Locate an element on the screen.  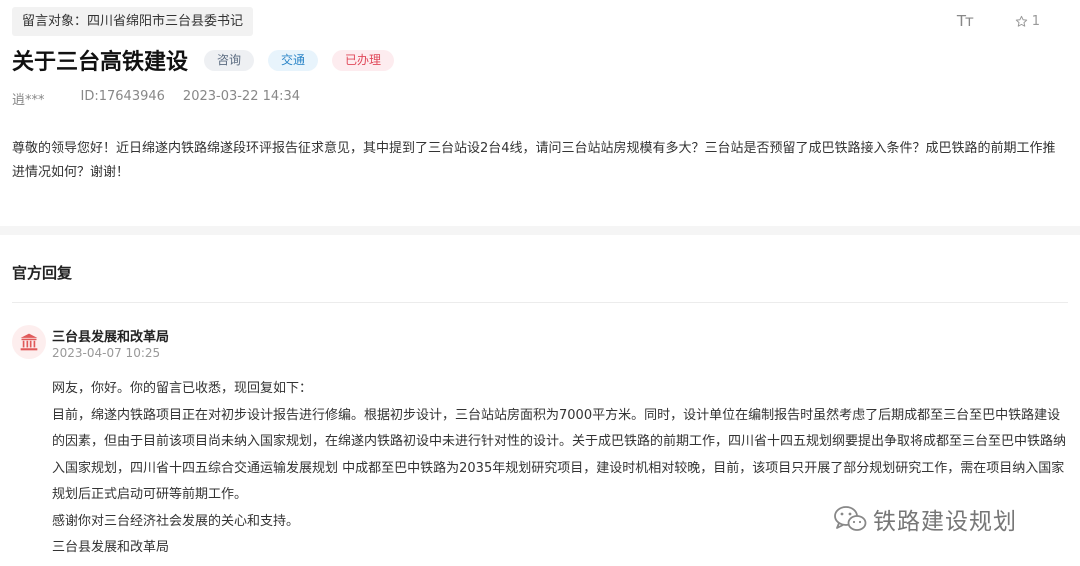
star-icon is located at coordinates (1021, 21).